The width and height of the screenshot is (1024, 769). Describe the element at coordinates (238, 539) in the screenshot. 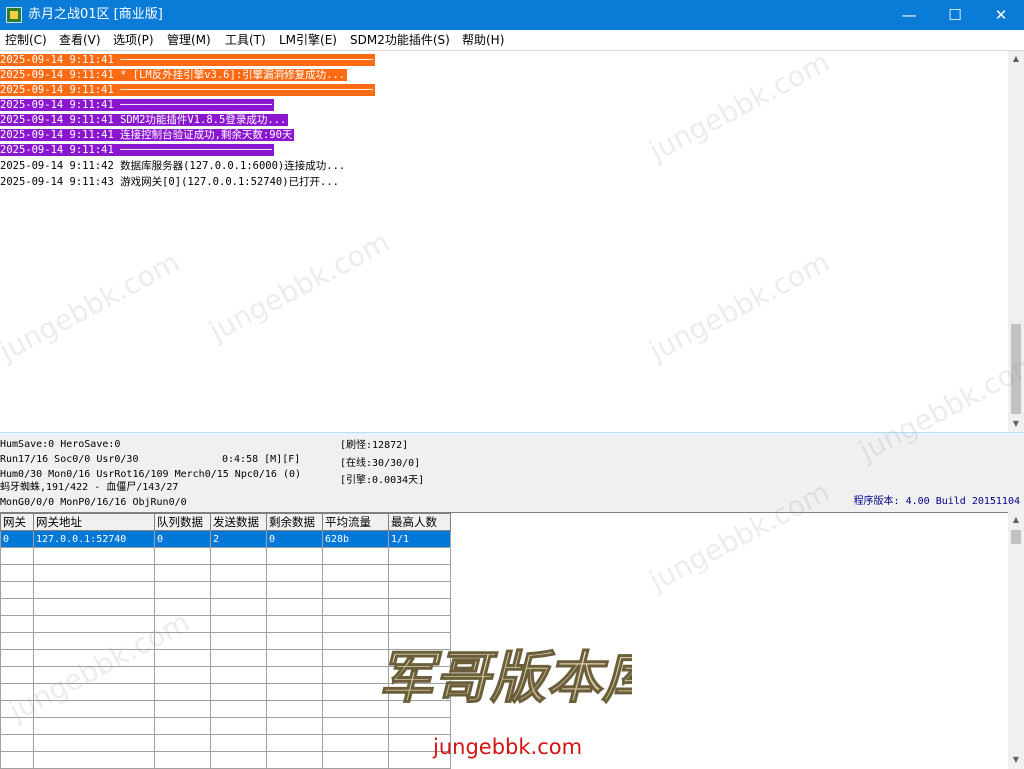

I see `table-cell: 2` at that location.